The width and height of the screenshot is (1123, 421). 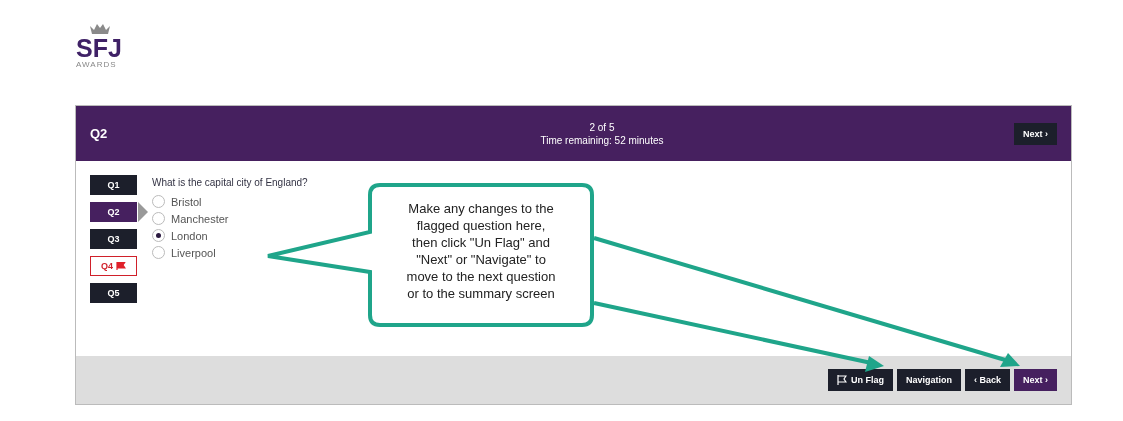 I want to click on question-tab: Q4, so click(x=113, y=266).